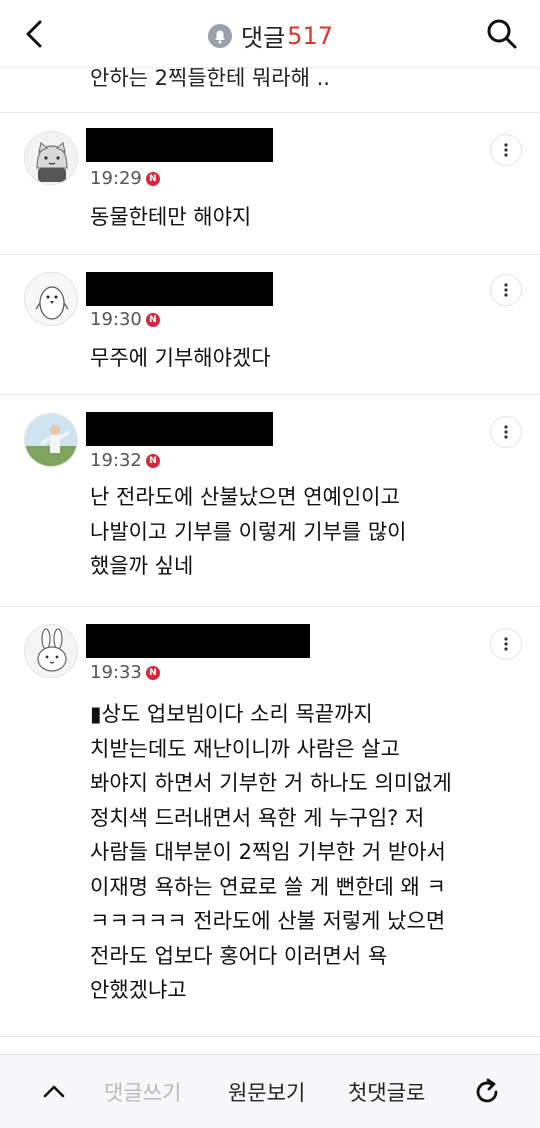  I want to click on page-title: 댓글 517, so click(270, 35).